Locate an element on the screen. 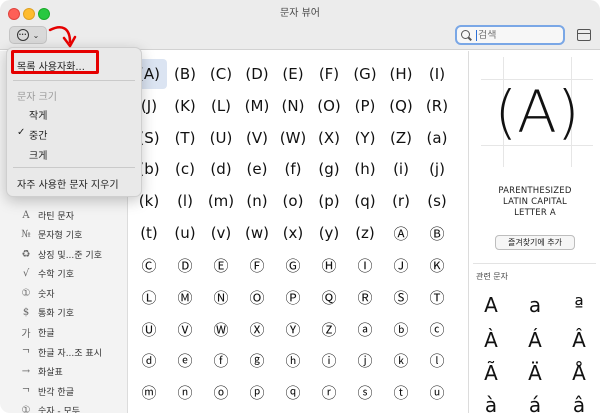 This screenshot has width=600, height=413. character-cell: Ⓝ is located at coordinates (221, 297).